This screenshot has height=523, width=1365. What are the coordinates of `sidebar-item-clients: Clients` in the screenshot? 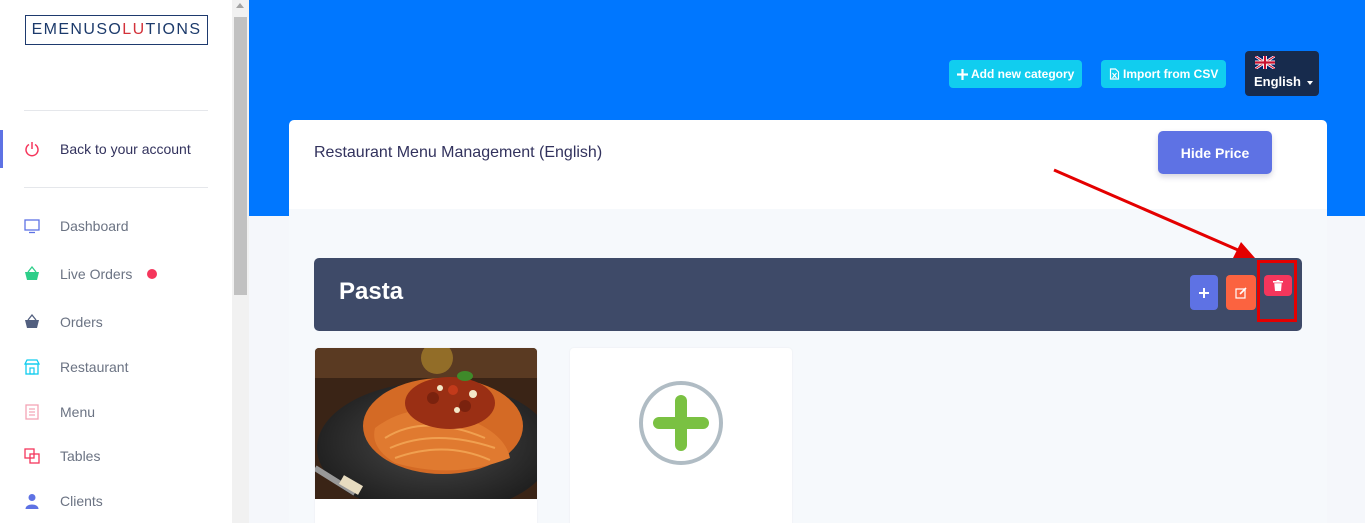 It's located at (116, 501).